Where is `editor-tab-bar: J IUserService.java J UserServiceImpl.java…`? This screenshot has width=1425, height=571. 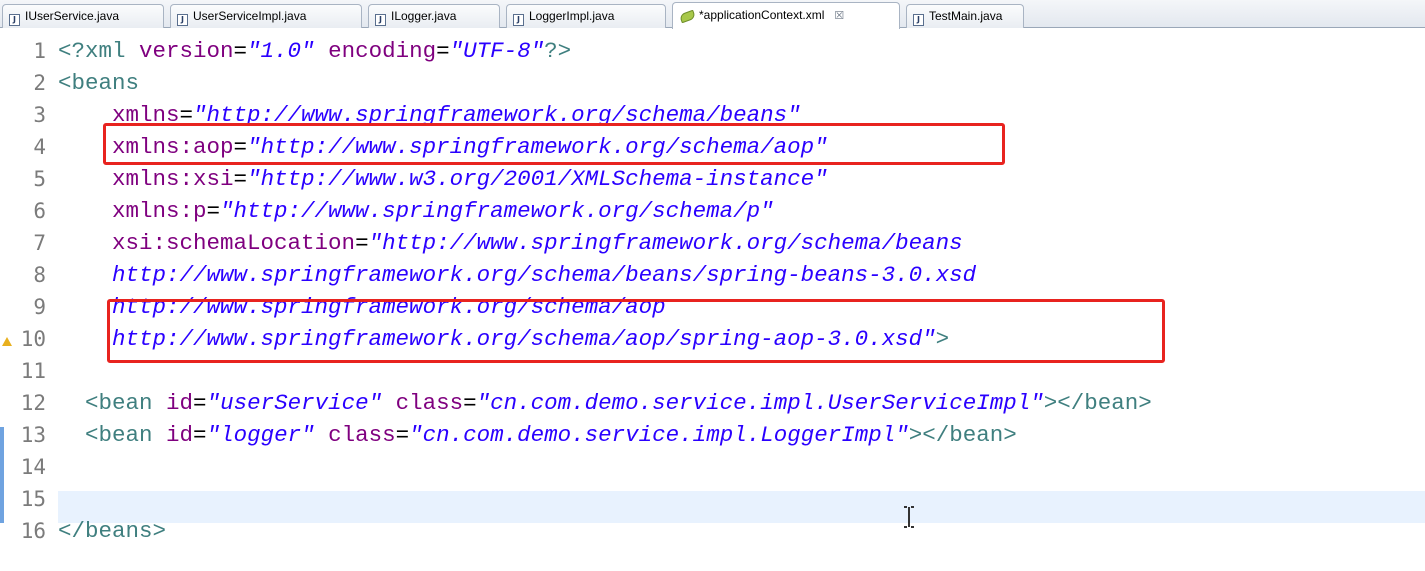 editor-tab-bar: J IUserService.java J UserServiceImpl.java… is located at coordinates (712, 14).